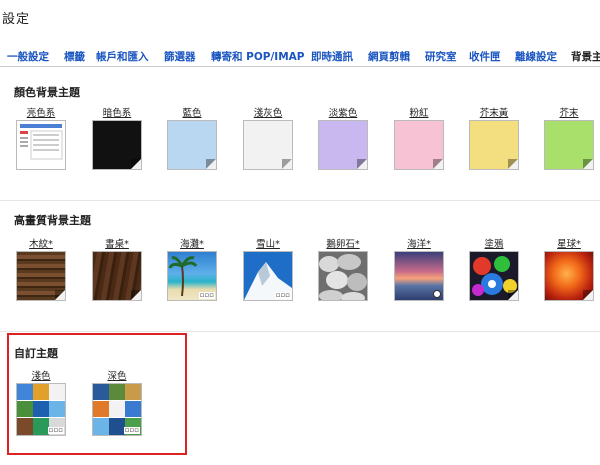  I want to click on theme-label: 芥末黃, so click(494, 113).